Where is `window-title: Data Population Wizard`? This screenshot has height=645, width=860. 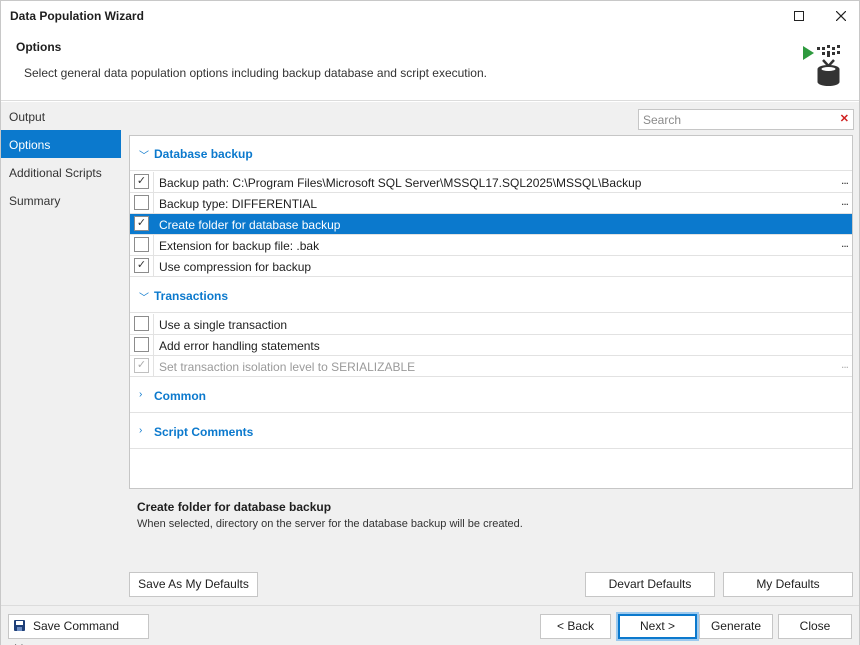 window-title: Data Population Wizard is located at coordinates (77, 16).